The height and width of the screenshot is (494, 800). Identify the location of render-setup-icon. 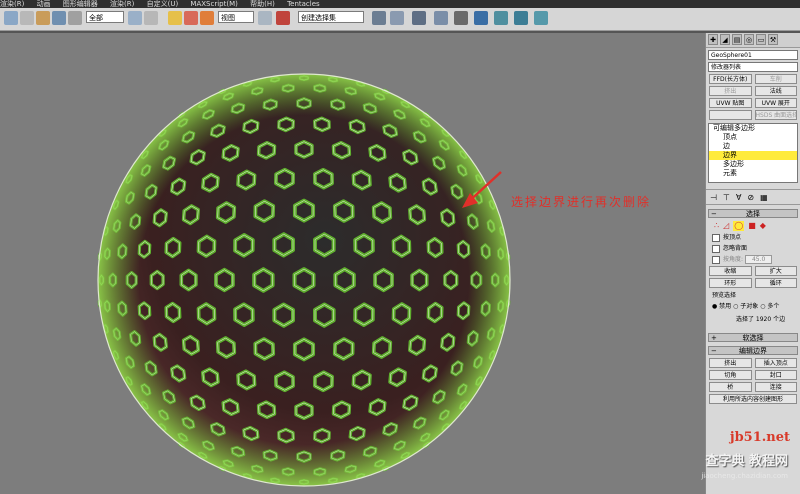
(501, 18).